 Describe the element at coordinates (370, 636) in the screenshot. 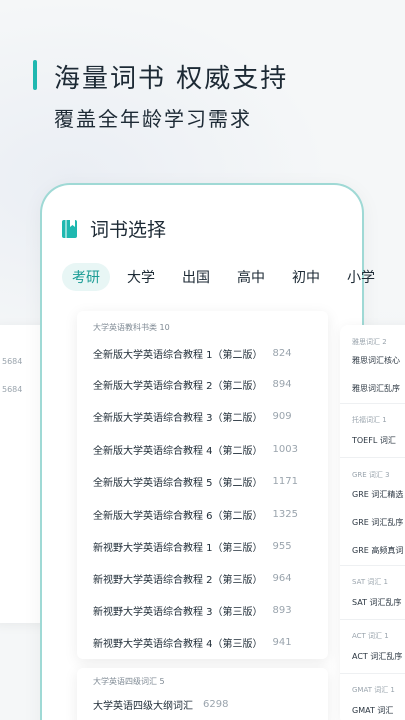

I see `group-label: ACT 词汇 1` at that location.